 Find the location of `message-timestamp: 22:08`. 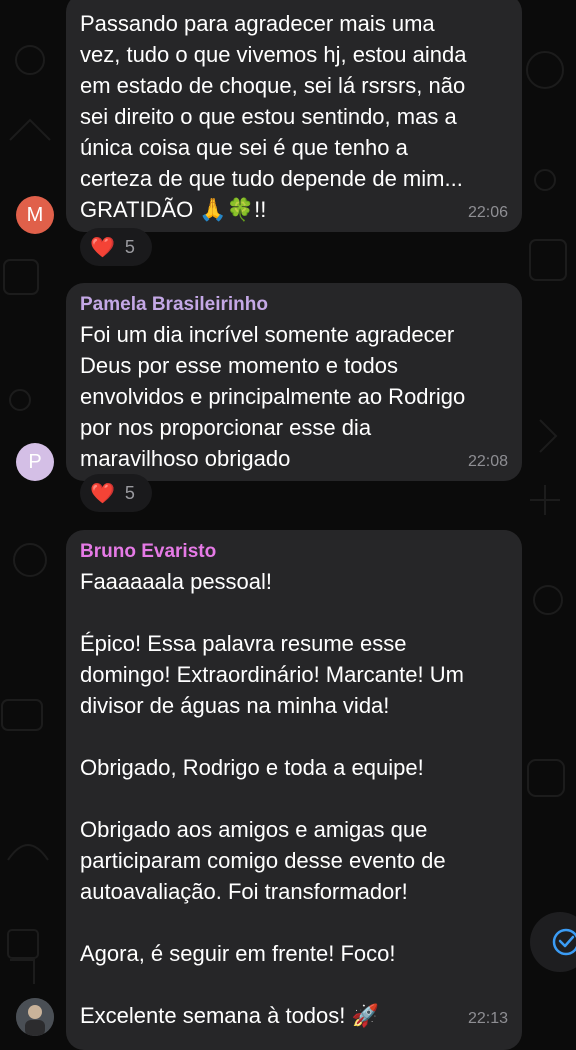

message-timestamp: 22:08 is located at coordinates (487, 461).